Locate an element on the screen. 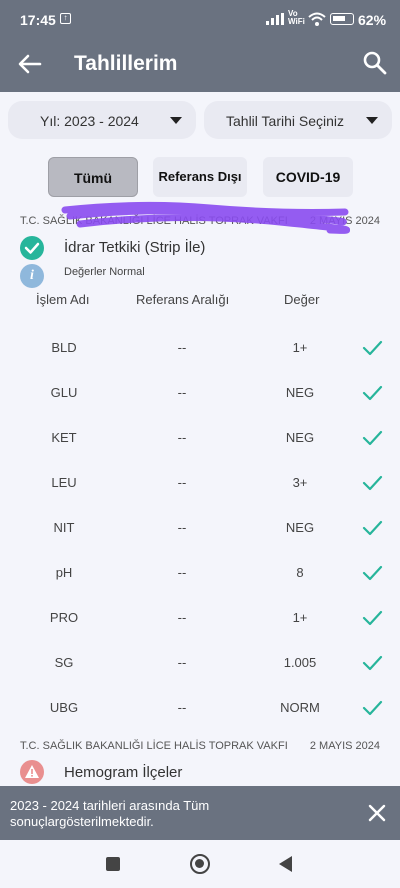  column-header-test: İşlem Adı is located at coordinates (63, 299).